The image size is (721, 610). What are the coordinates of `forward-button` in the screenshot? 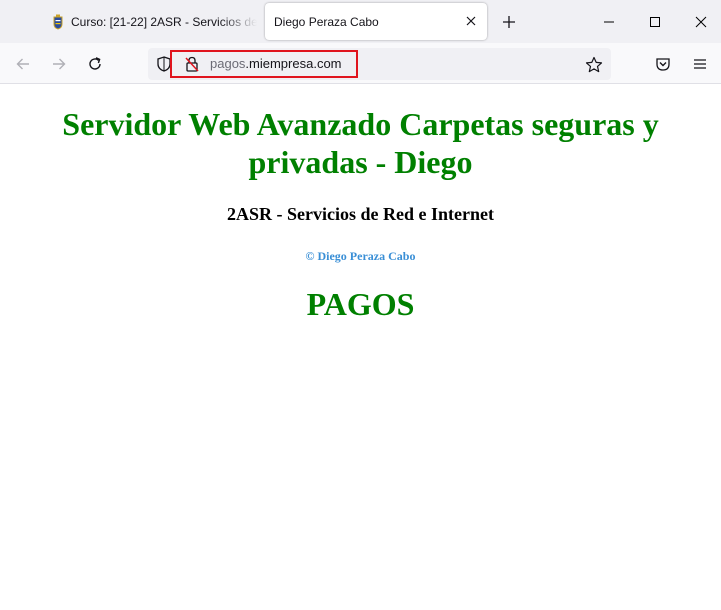 It's located at (59, 64).